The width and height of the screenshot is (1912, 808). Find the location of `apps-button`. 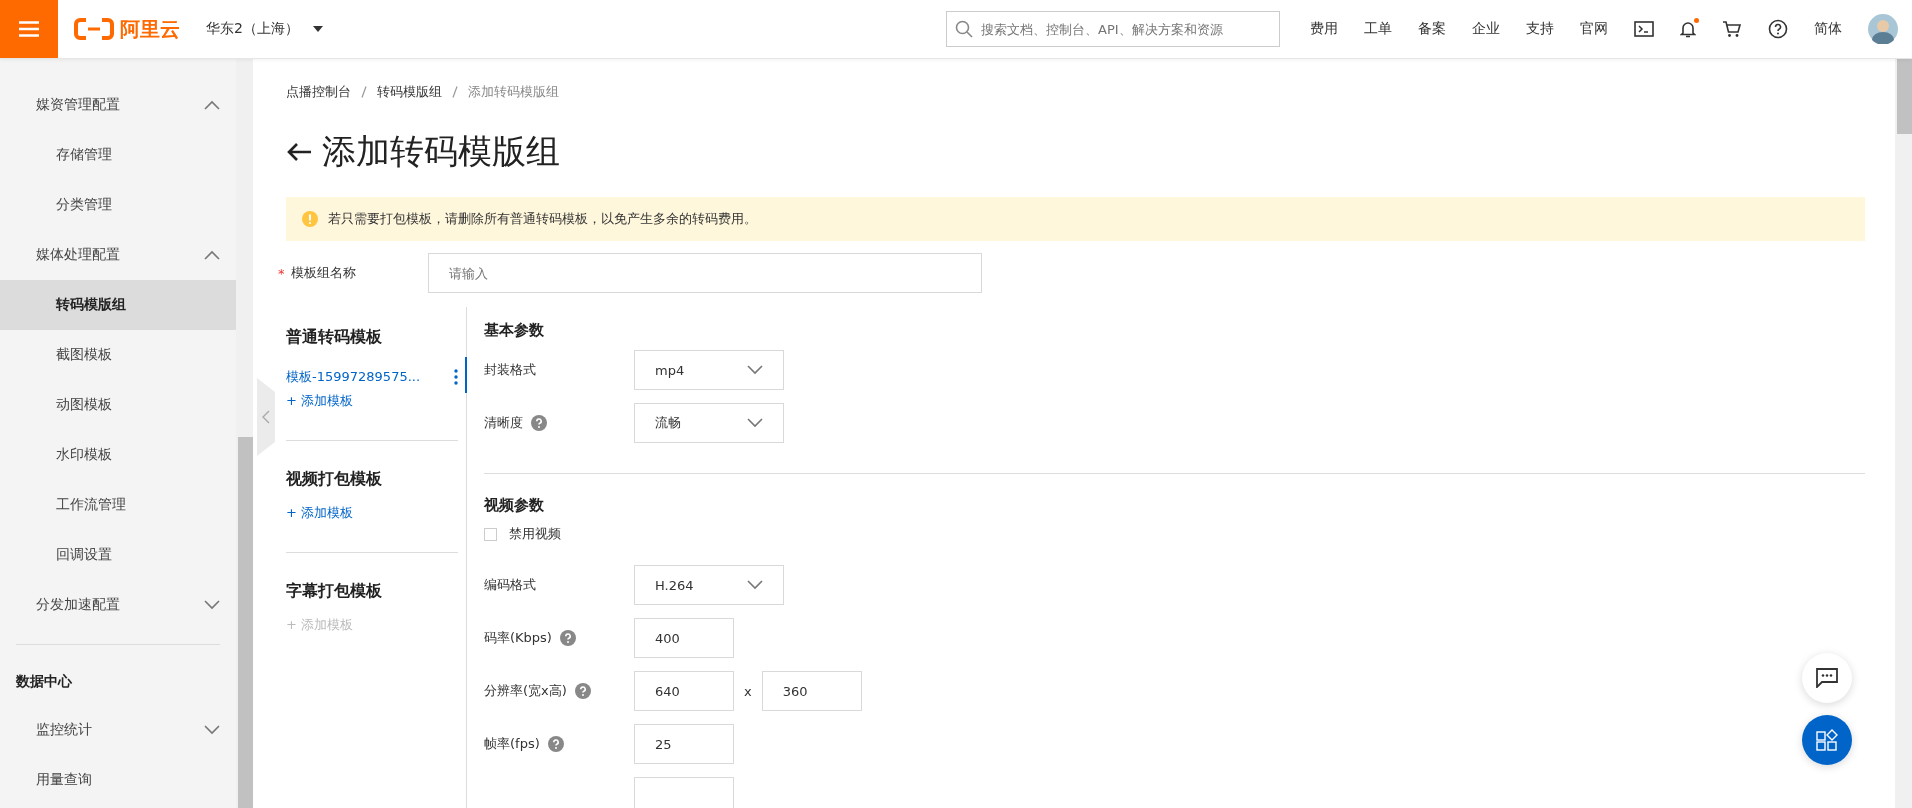

apps-button is located at coordinates (1827, 740).